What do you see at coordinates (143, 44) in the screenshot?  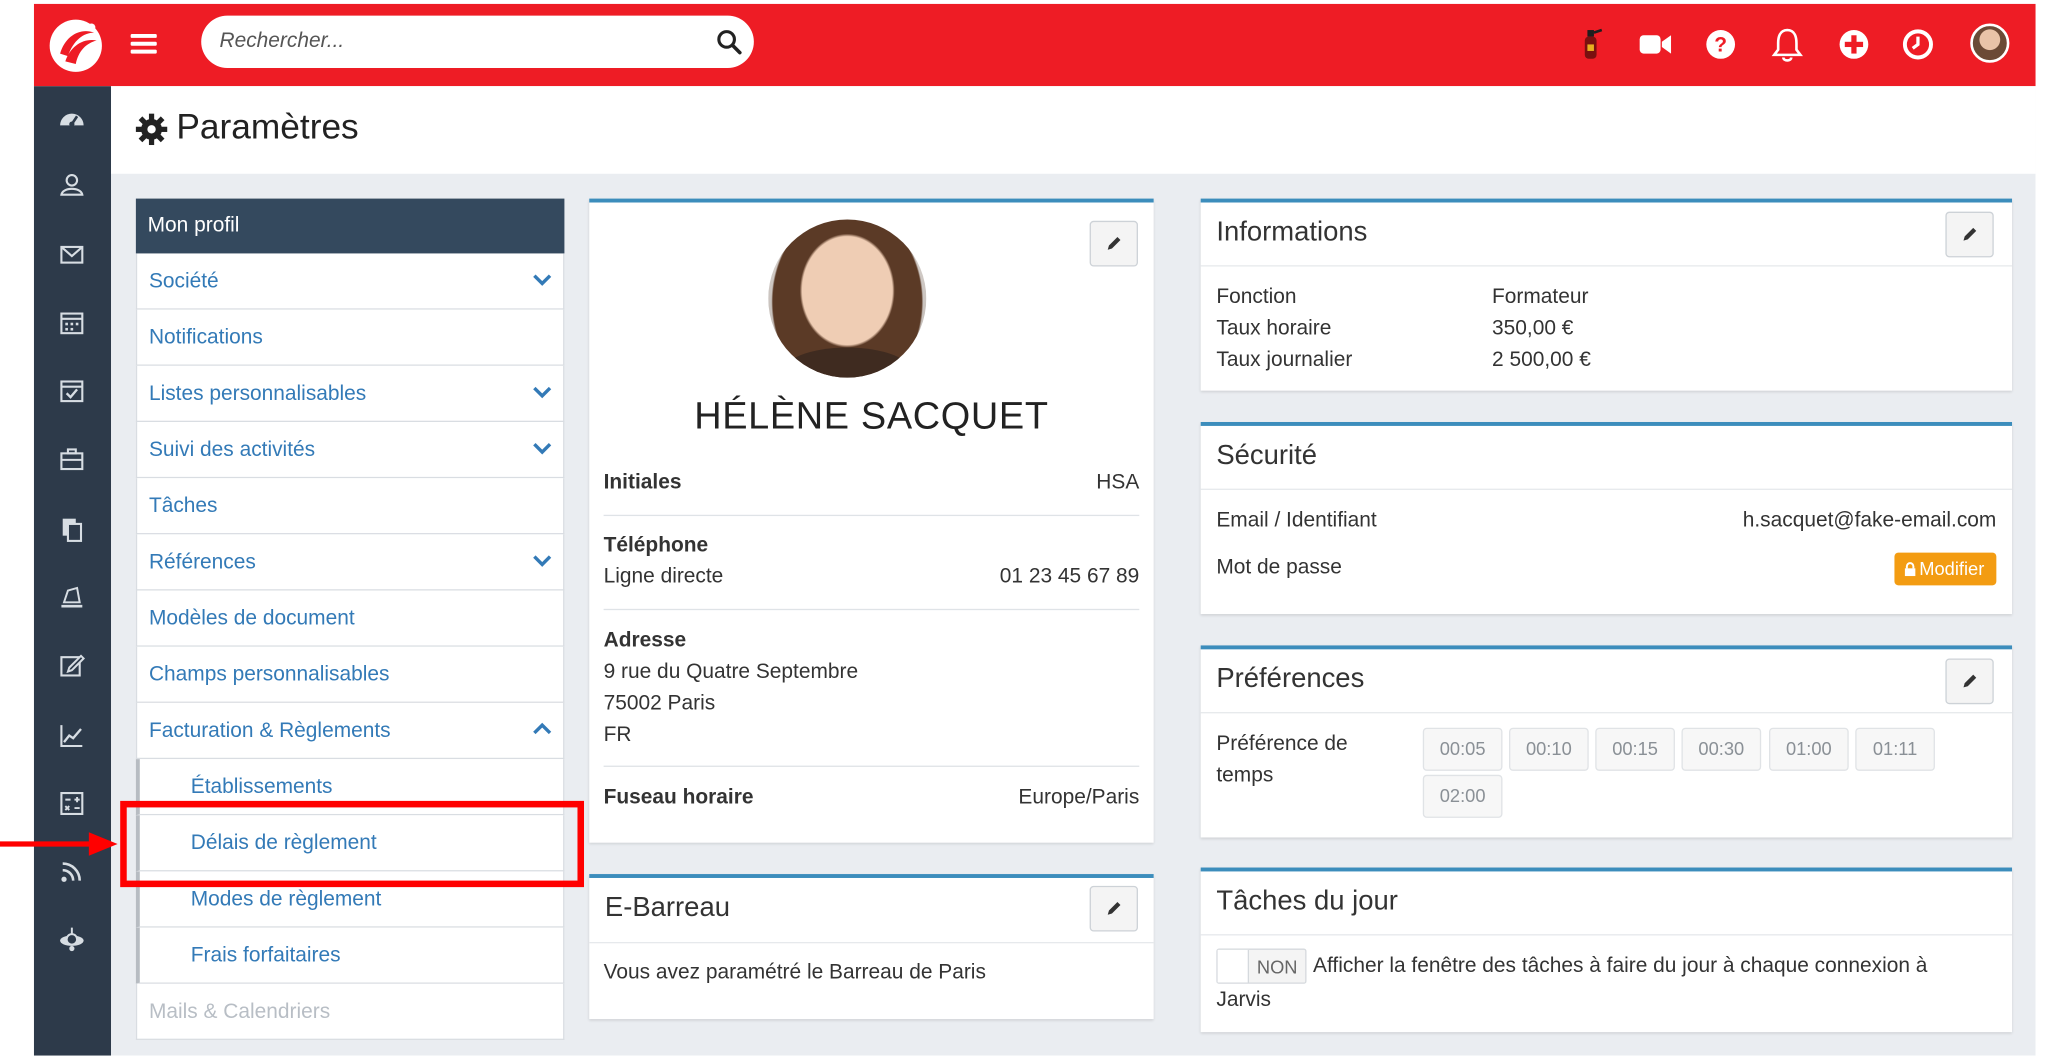 I see `hamburger-icon` at bounding box center [143, 44].